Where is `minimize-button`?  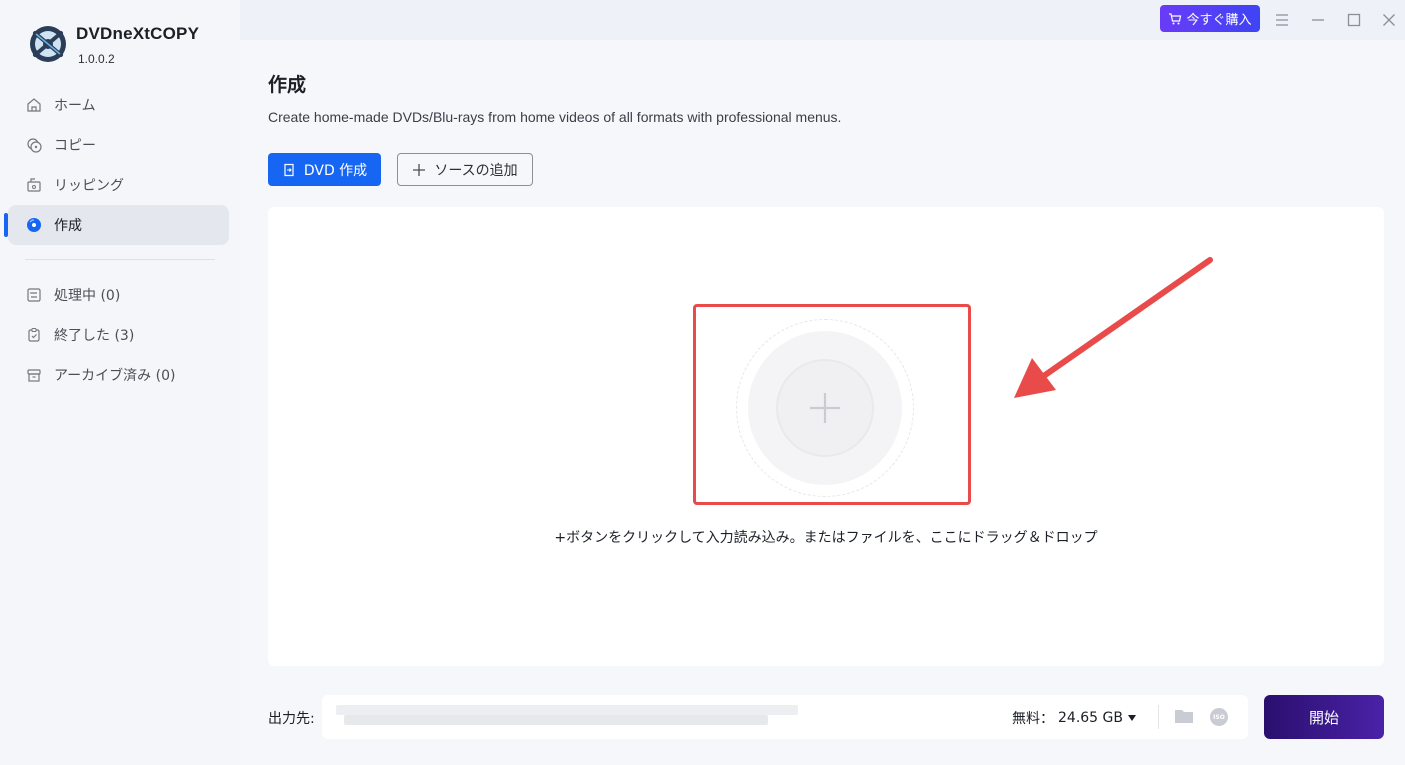 minimize-button is located at coordinates (1318, 20).